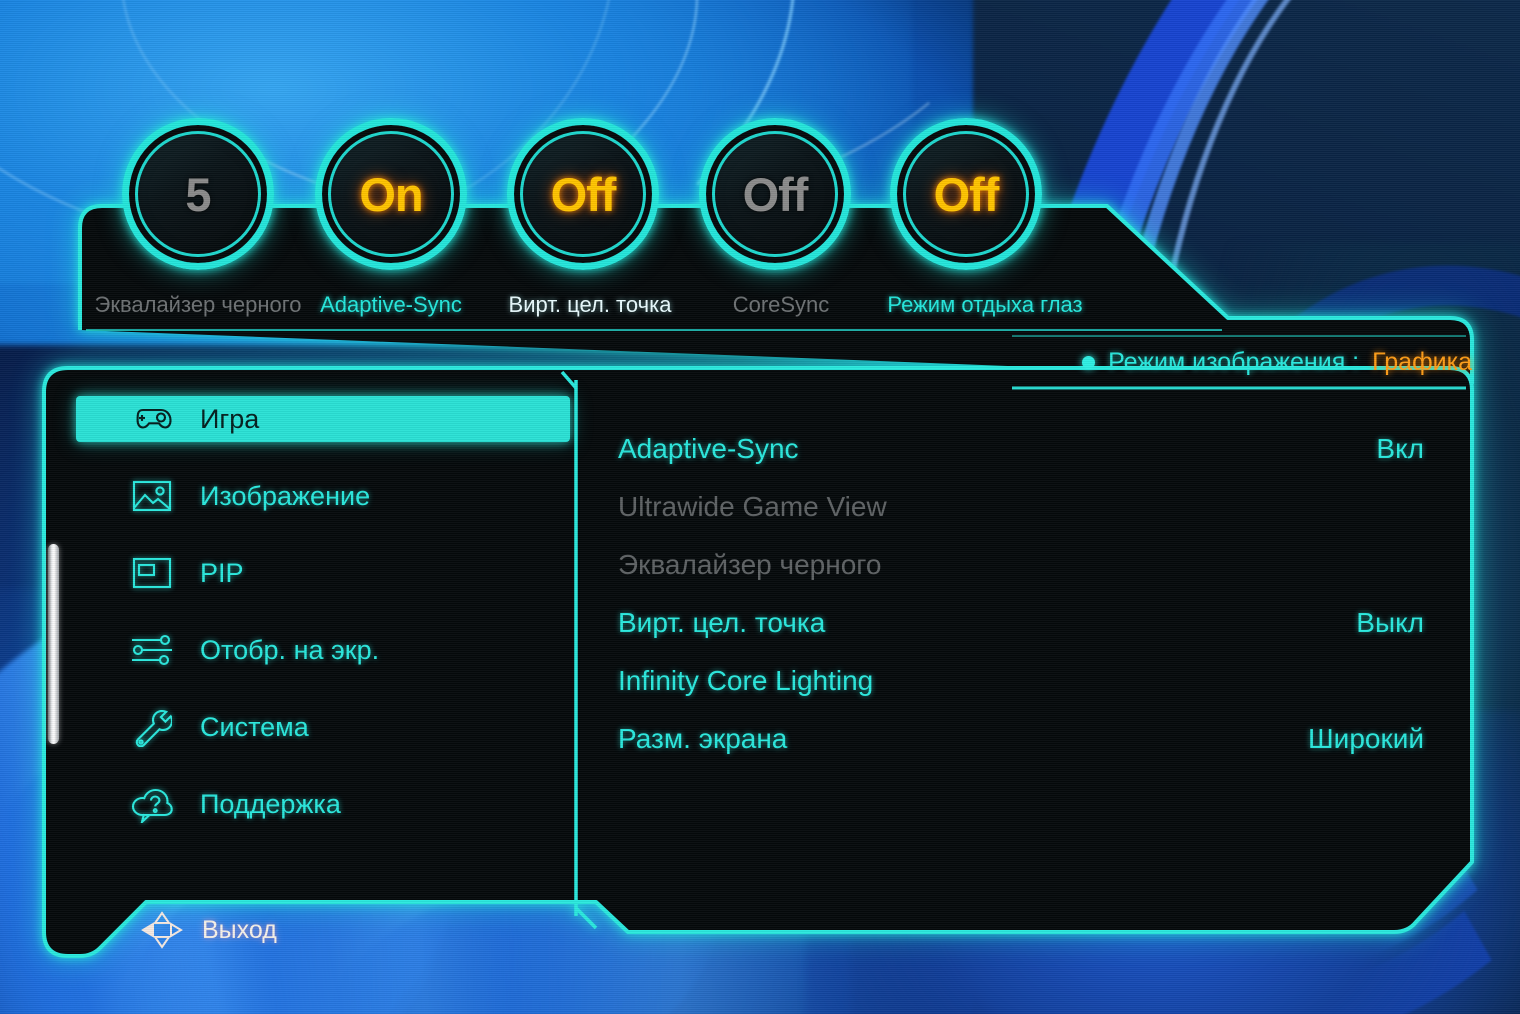 The height and width of the screenshot is (1014, 1520). Describe the element at coordinates (752, 506) in the screenshot. I see `settings-row-label: Ultrawide Game View` at that location.